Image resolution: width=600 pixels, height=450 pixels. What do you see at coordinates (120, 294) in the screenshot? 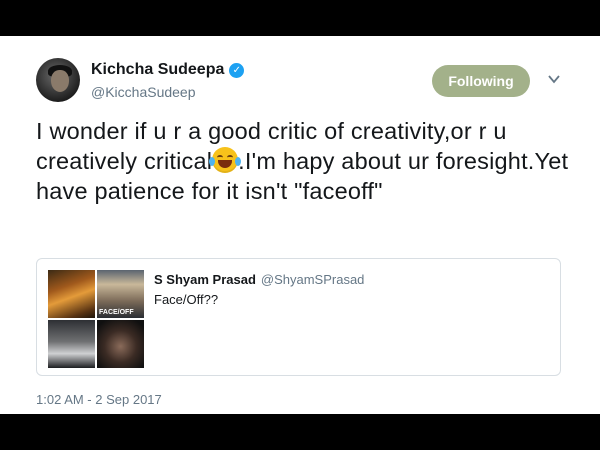
I see `face-off-poster: FACE/OFF` at bounding box center [120, 294].